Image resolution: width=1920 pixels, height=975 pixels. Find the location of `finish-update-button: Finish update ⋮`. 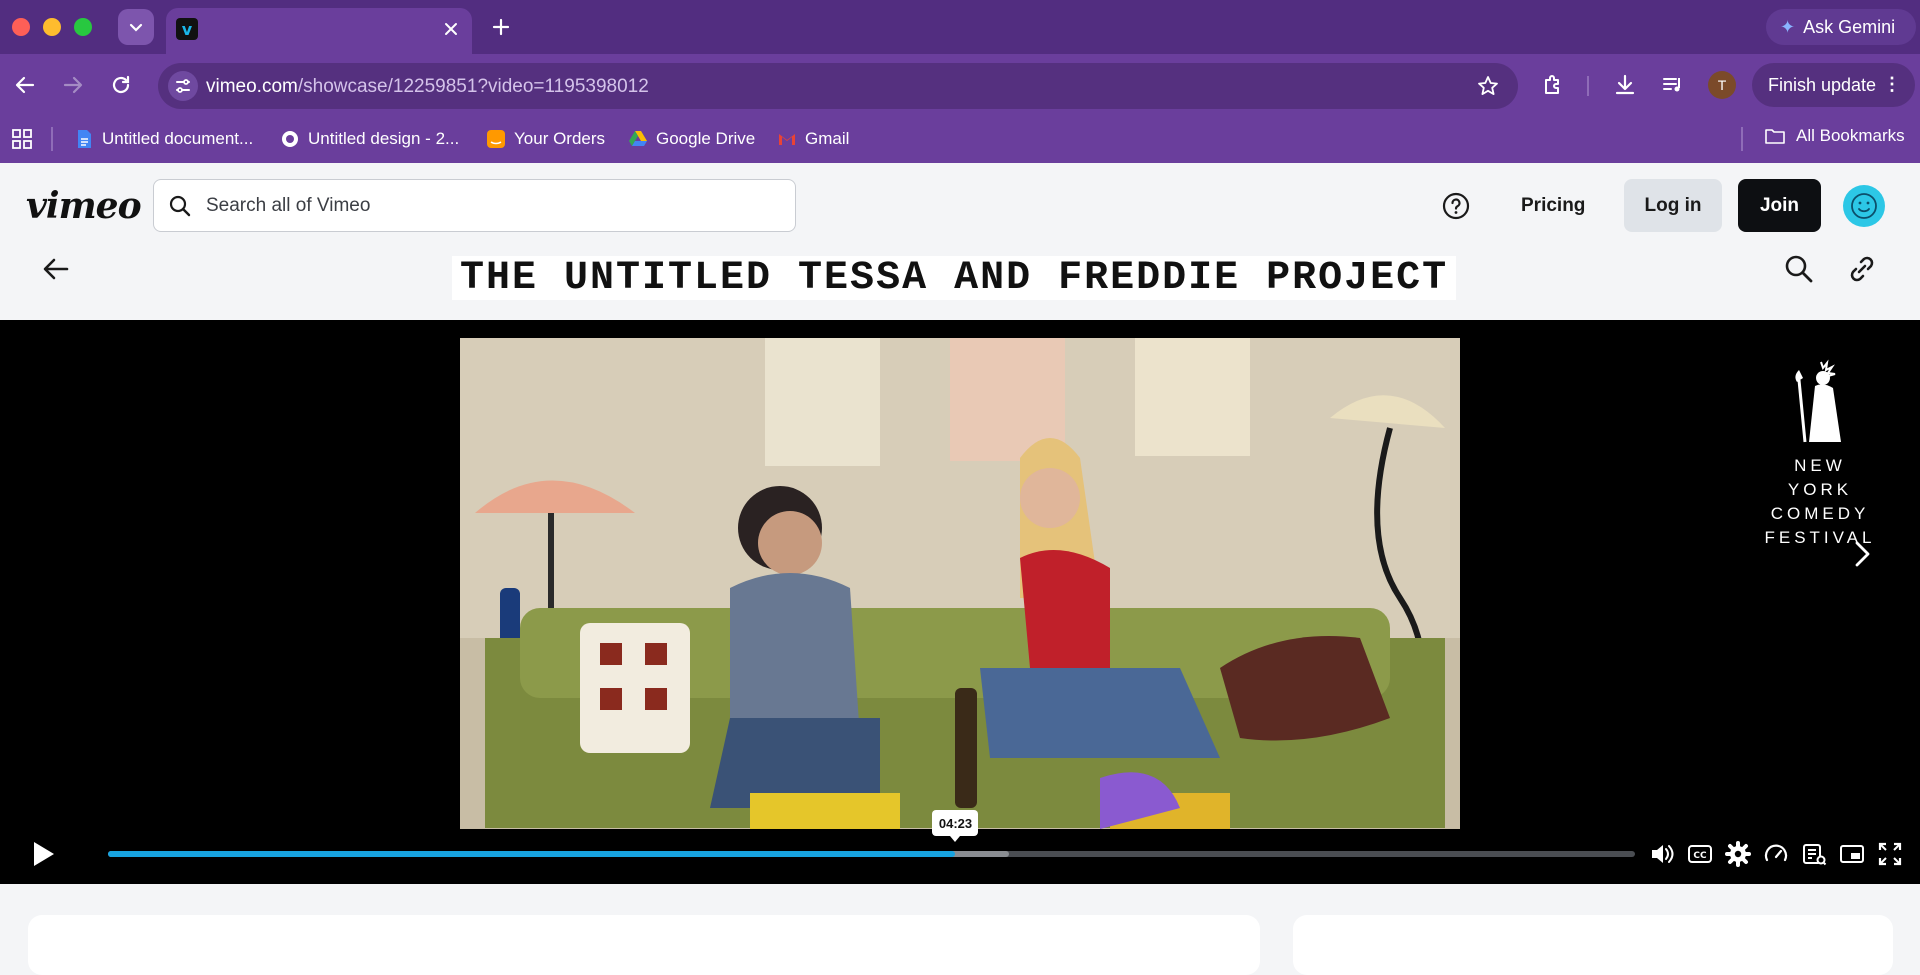

finish-update-button: Finish update ⋮ is located at coordinates (1833, 85).